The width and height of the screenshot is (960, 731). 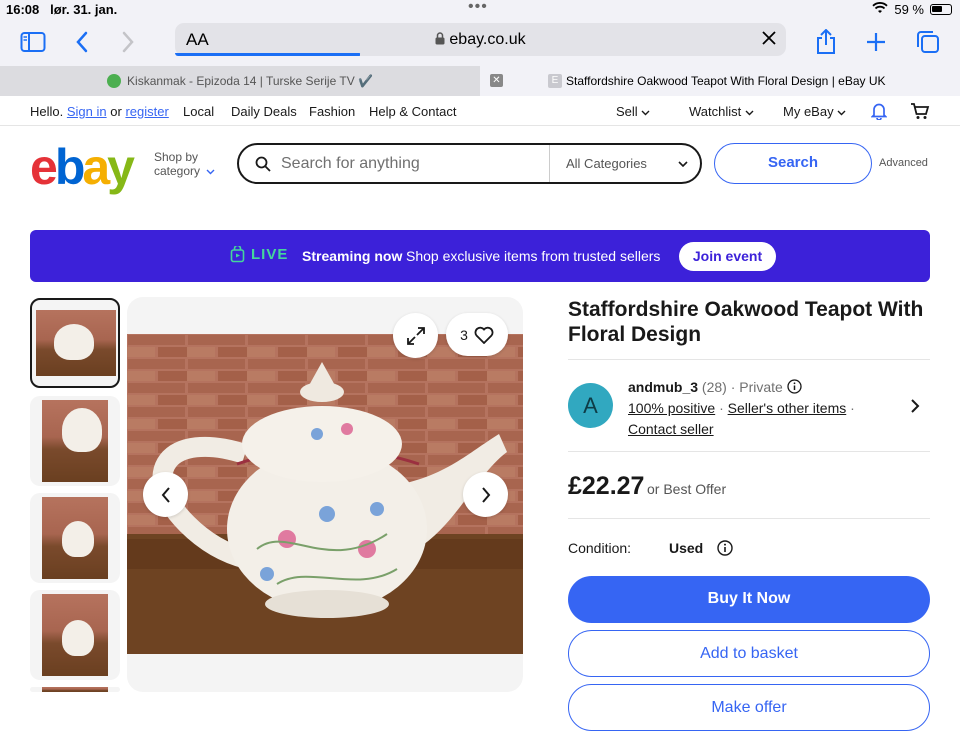 I want to click on sell-menu: Sell, so click(x=633, y=111).